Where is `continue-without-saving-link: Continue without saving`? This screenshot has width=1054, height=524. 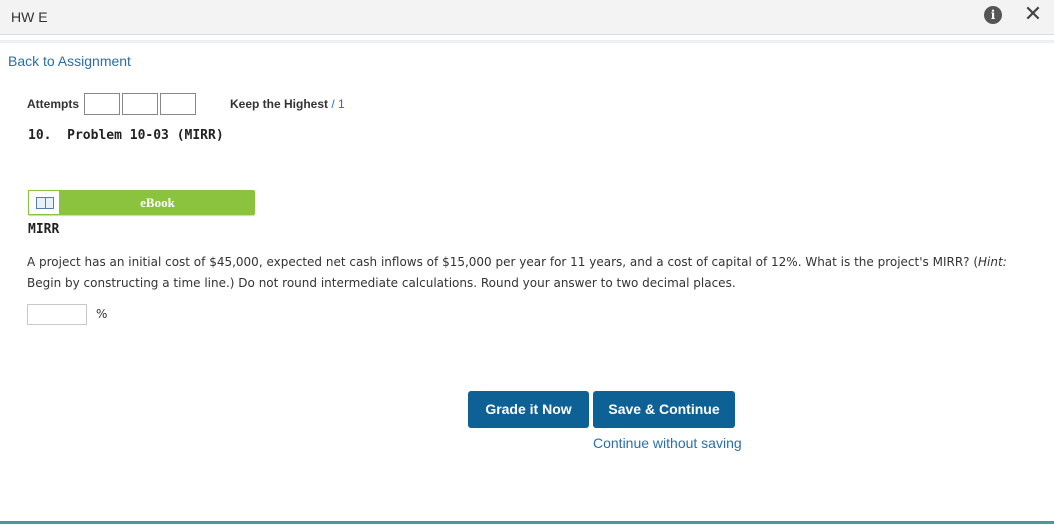 continue-without-saving-link: Continue without saving is located at coordinates (667, 443).